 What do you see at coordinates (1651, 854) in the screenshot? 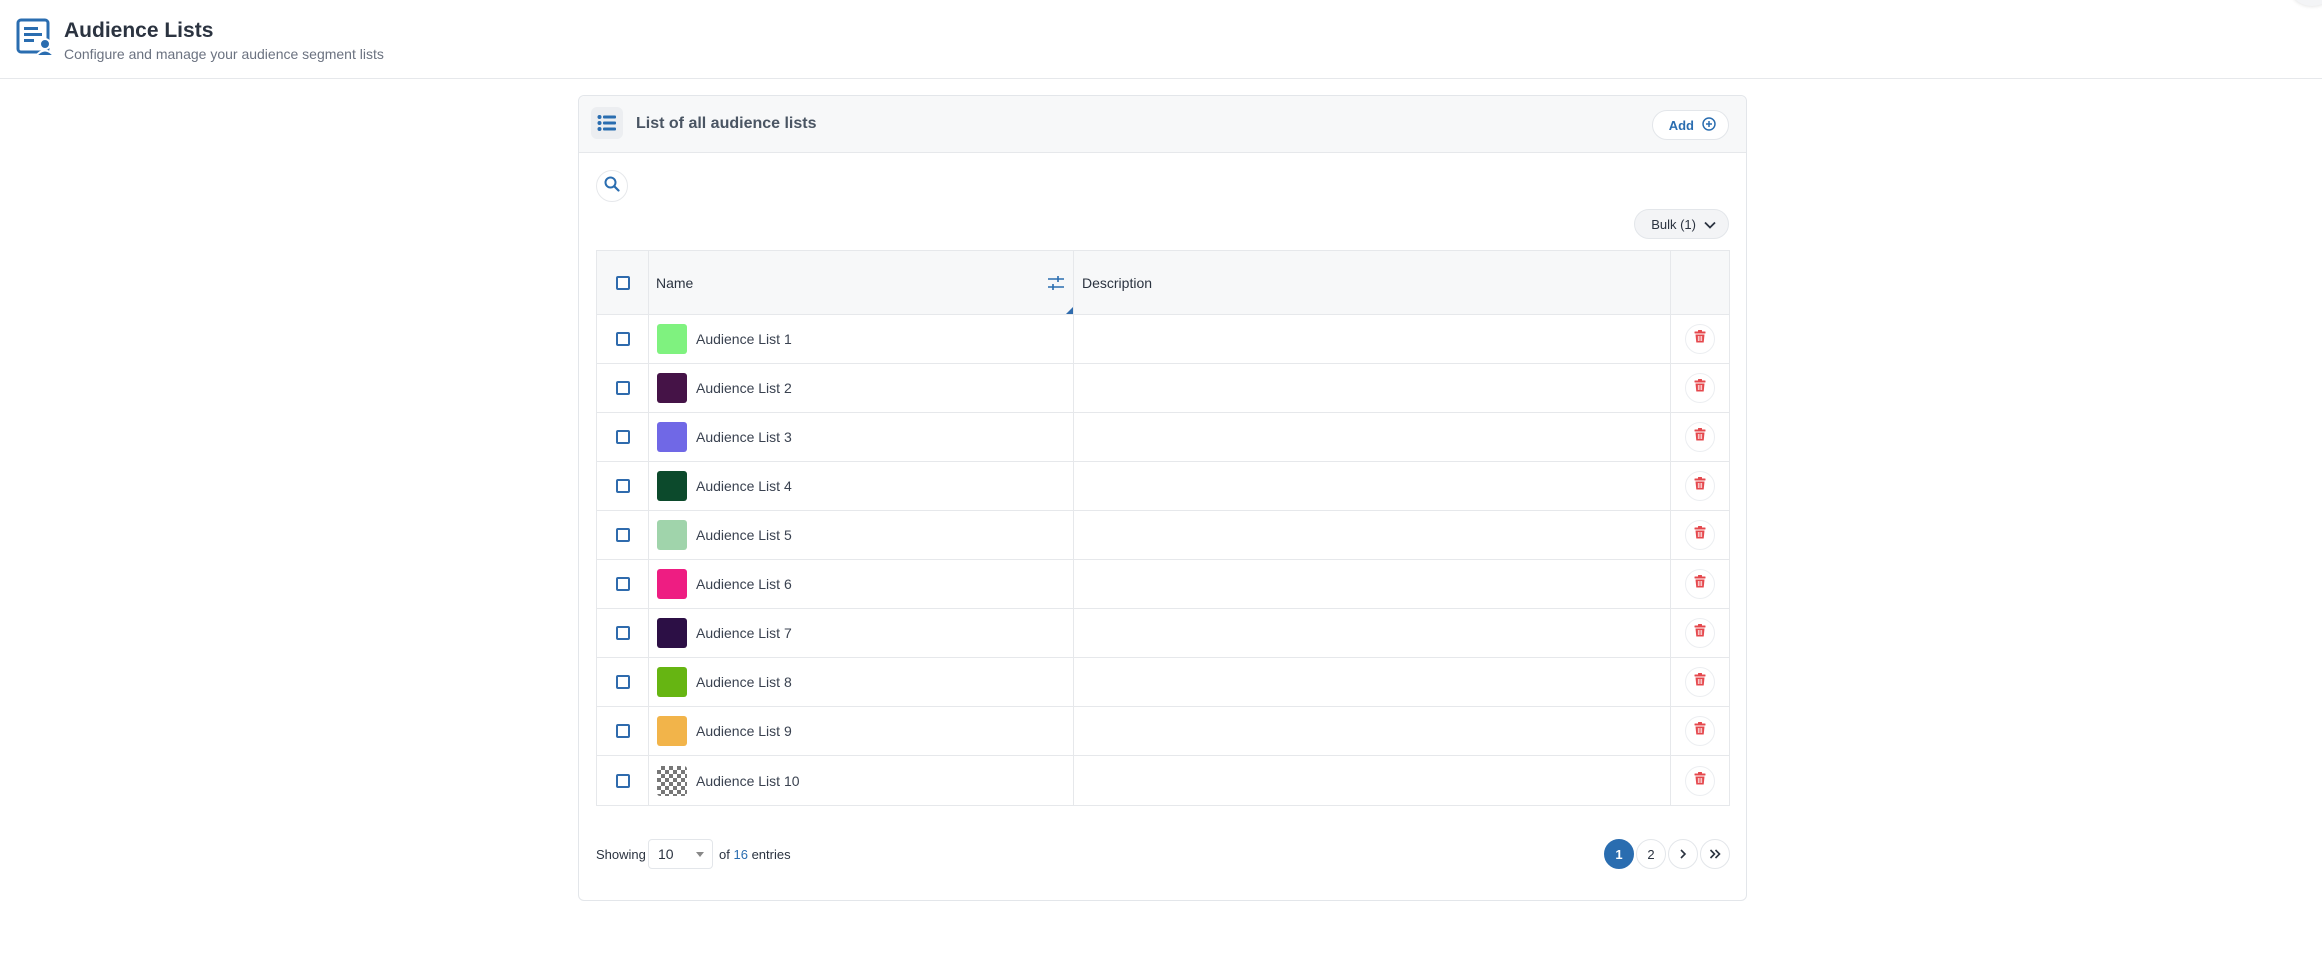
I see `page-button-2: 2` at bounding box center [1651, 854].